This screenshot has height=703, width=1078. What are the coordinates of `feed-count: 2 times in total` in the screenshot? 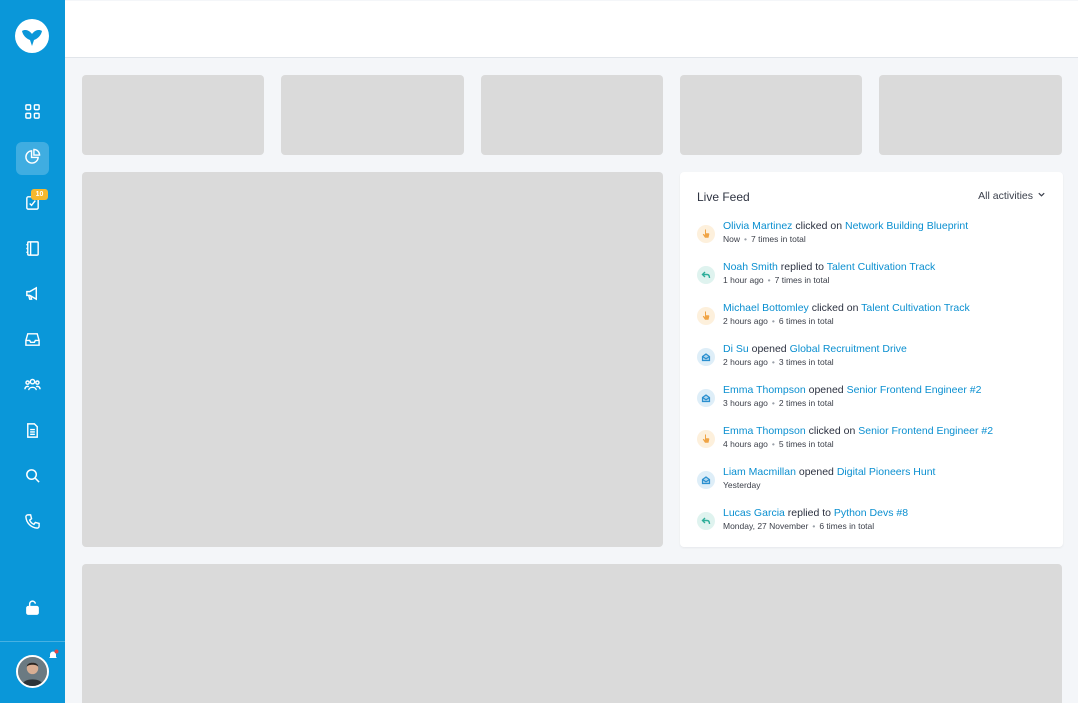 It's located at (806, 403).